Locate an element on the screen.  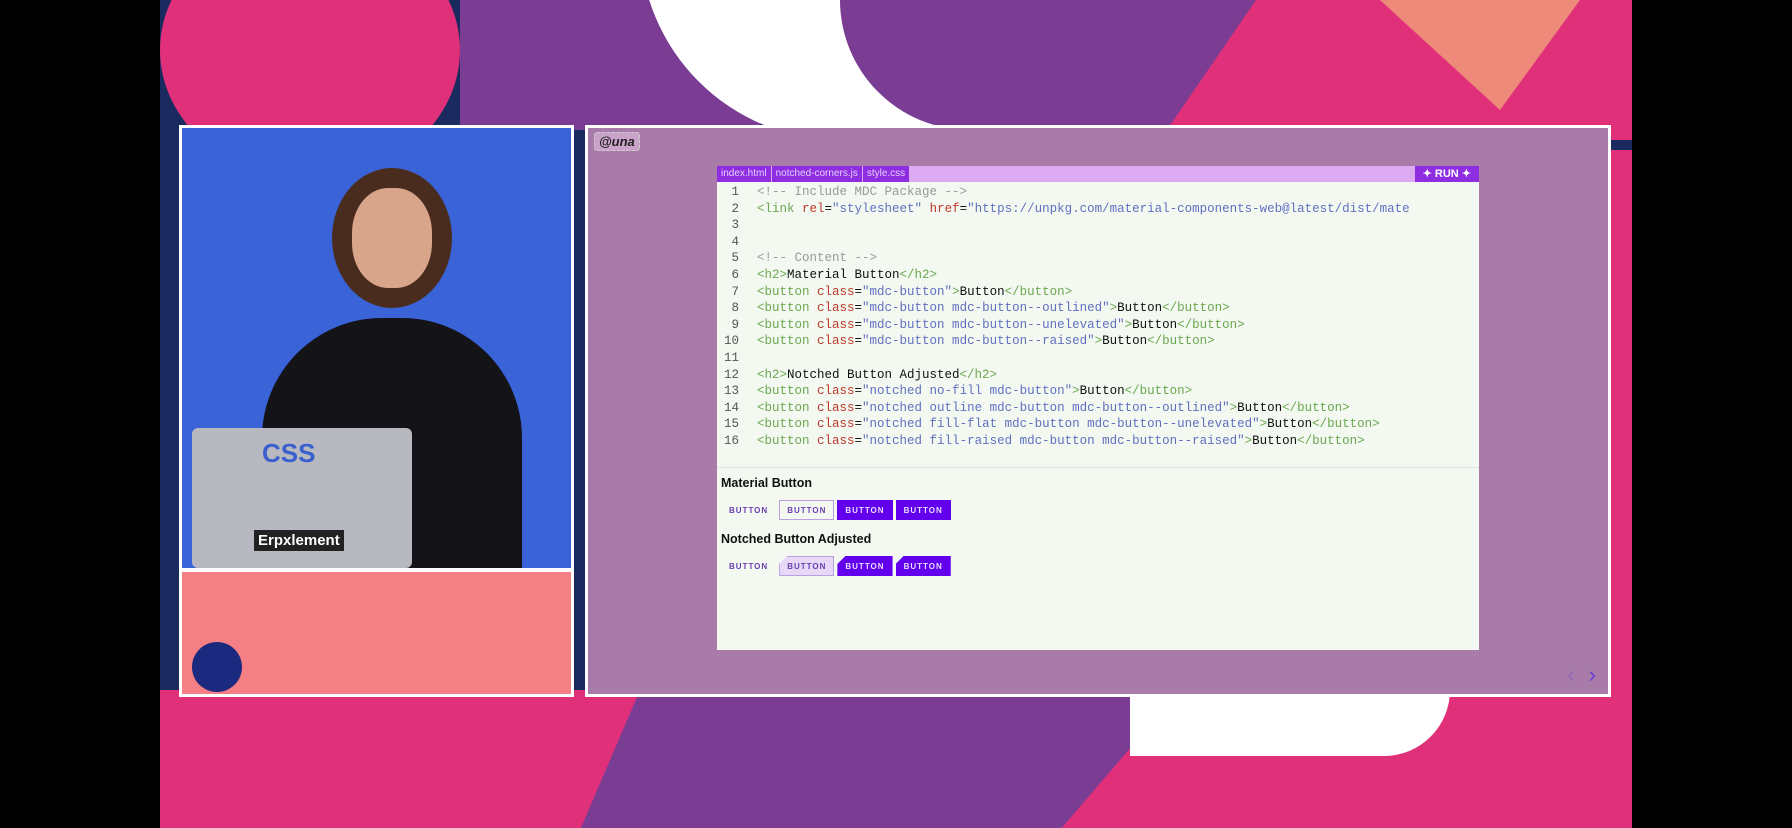
code-line: 6 <h2>Material Button</h2> is located at coordinates (1098, 275).